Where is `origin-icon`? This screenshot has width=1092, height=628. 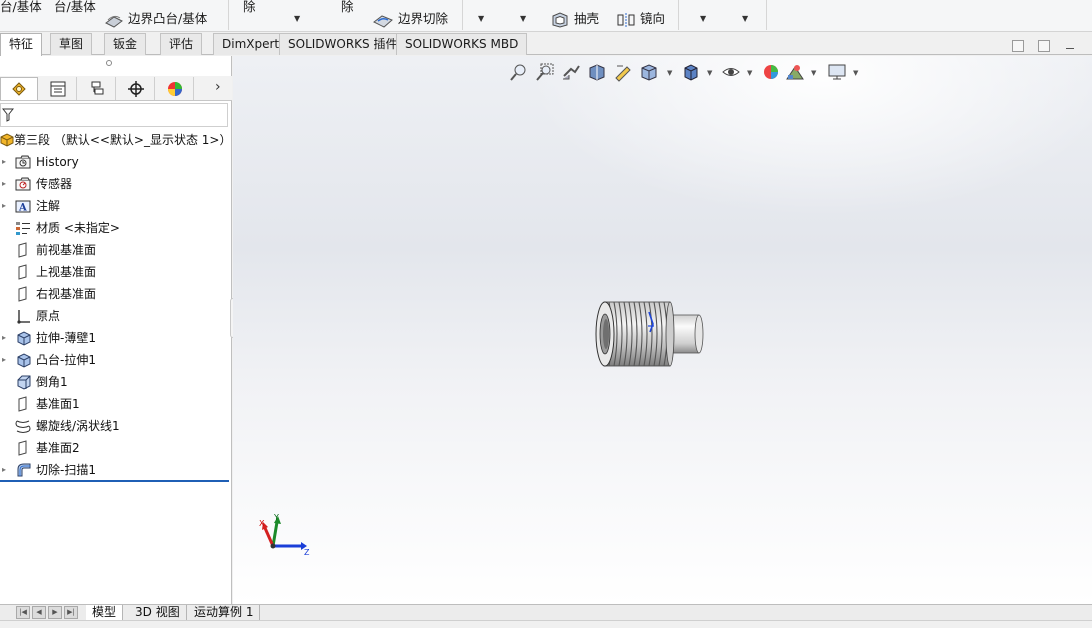 origin-icon is located at coordinates (23, 317).